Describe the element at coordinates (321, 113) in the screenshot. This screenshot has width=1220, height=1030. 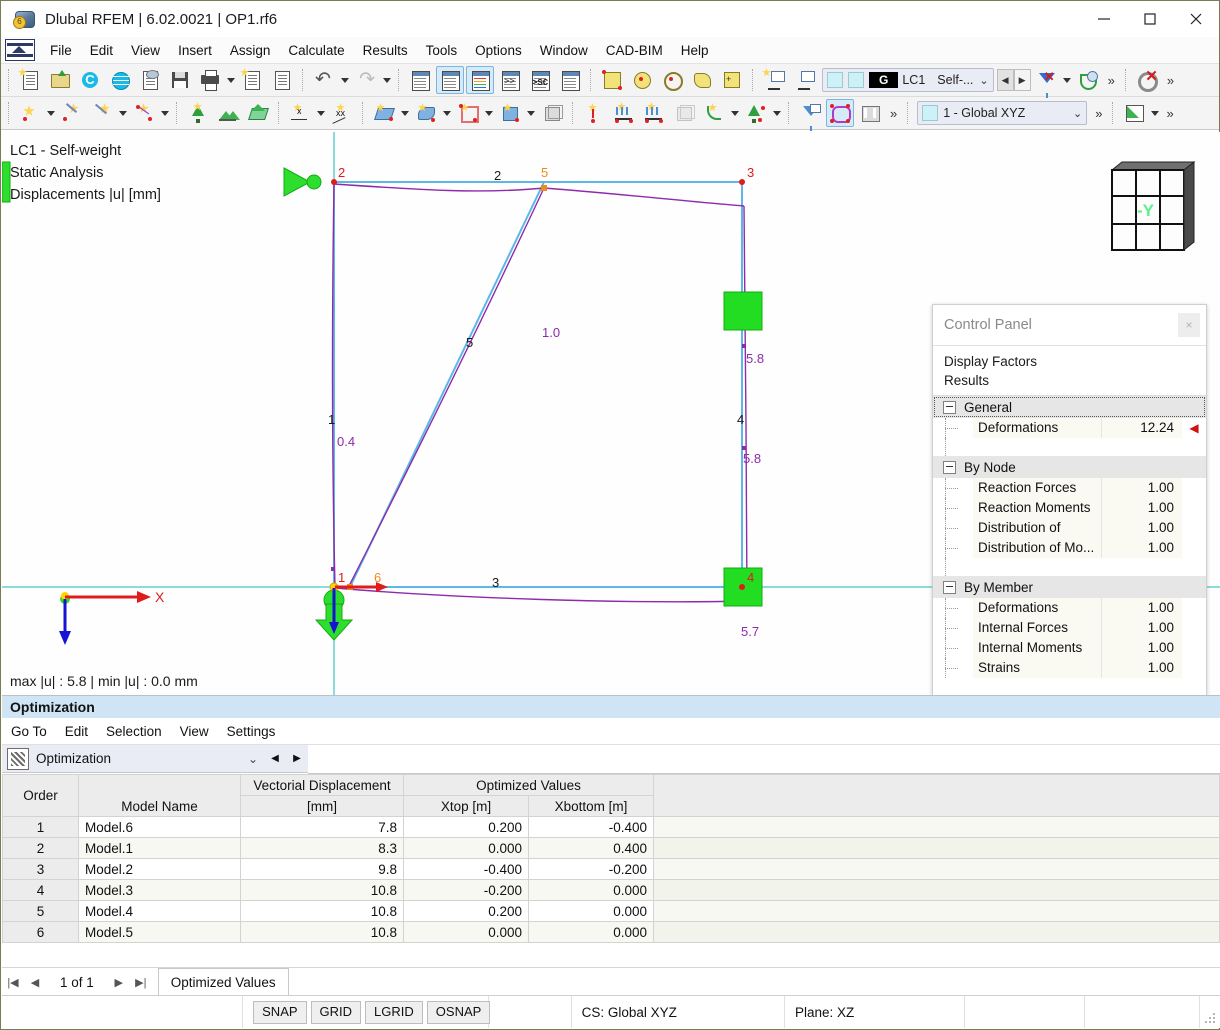
I see `dimension-dropdown-caret` at that location.